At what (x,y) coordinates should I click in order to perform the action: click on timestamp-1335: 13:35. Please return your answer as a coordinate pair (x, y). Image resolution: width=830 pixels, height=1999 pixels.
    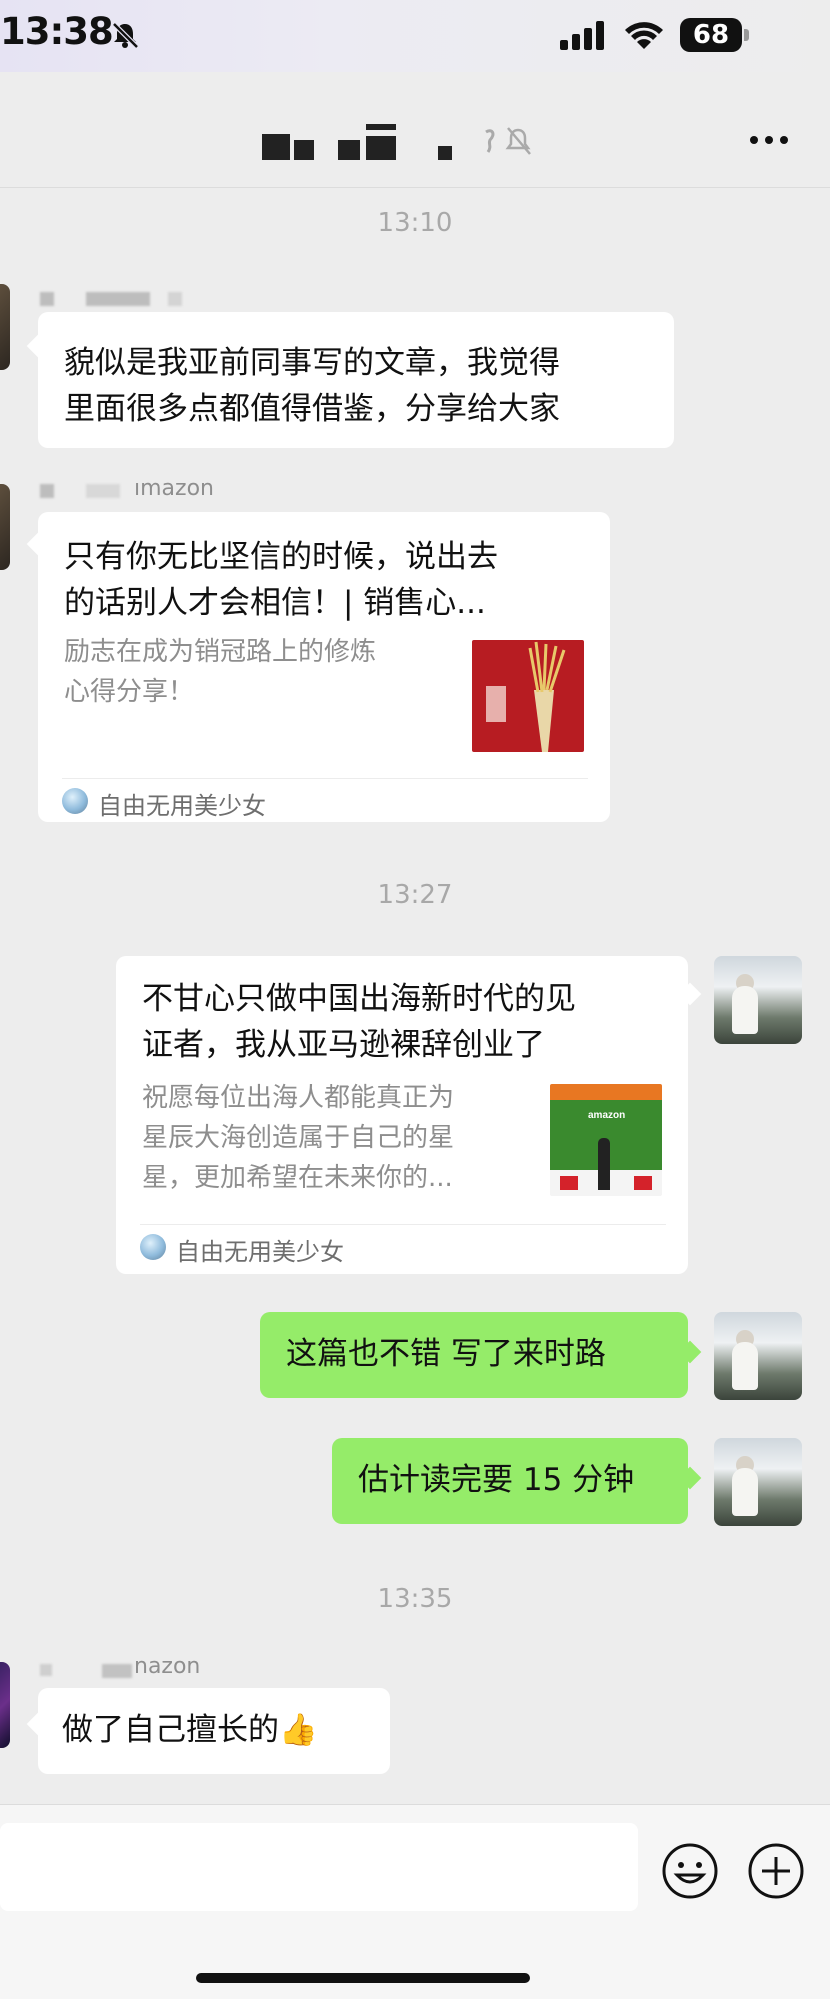
    Looking at the image, I should click on (415, 1599).